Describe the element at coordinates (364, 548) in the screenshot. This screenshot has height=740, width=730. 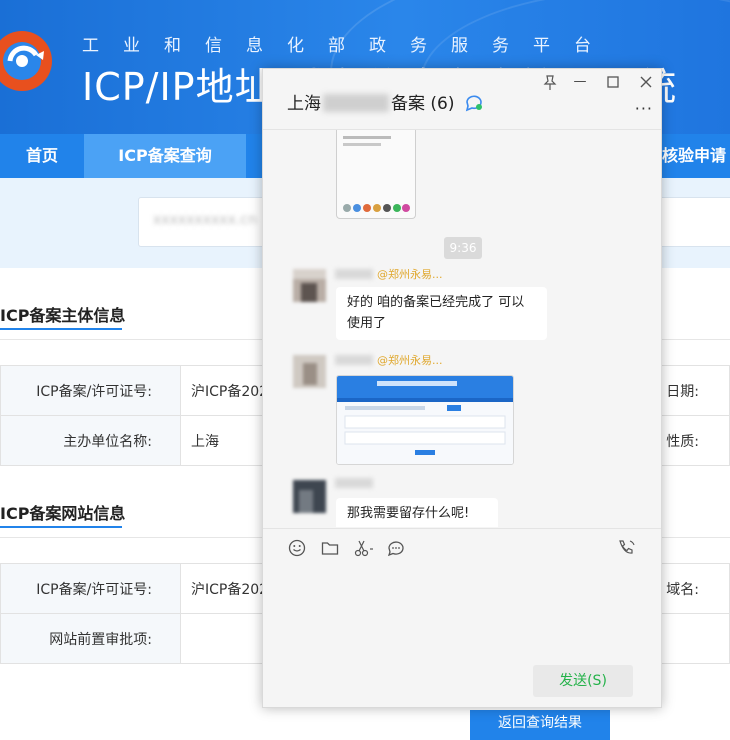
I see `screenshot-scissors-icon` at that location.